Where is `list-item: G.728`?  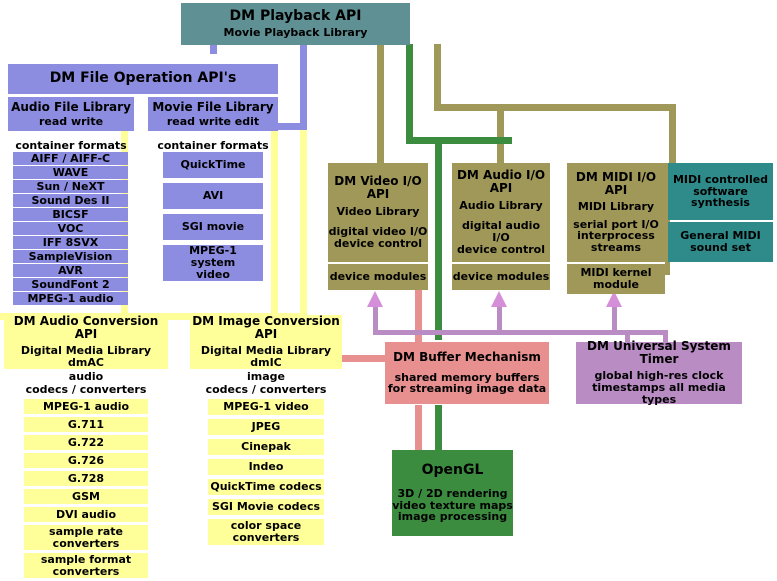
list-item: G.728 is located at coordinates (86, 478).